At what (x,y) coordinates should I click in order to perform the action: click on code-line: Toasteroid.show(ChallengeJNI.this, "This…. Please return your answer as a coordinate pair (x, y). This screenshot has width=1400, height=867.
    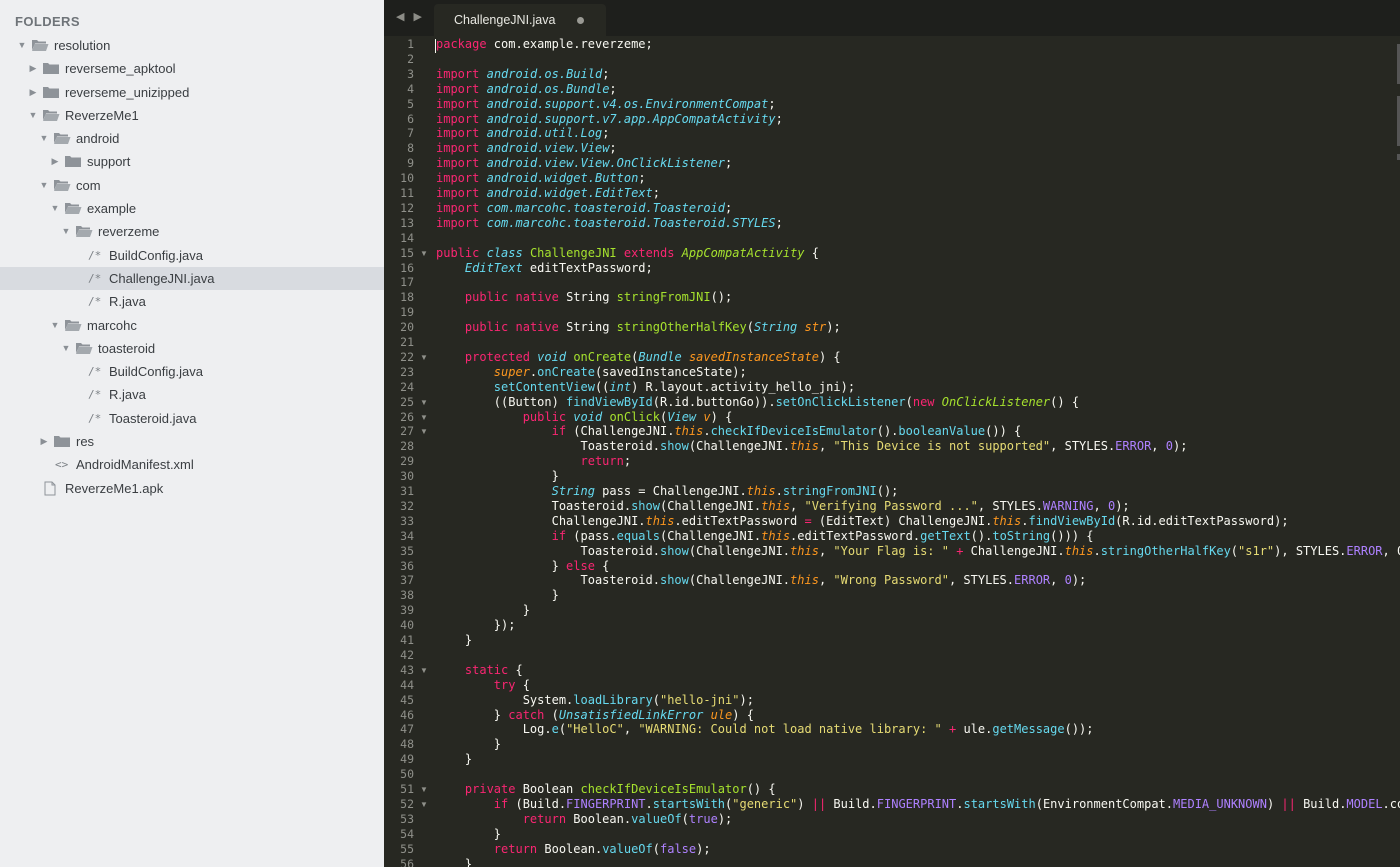
    Looking at the image, I should click on (811, 446).